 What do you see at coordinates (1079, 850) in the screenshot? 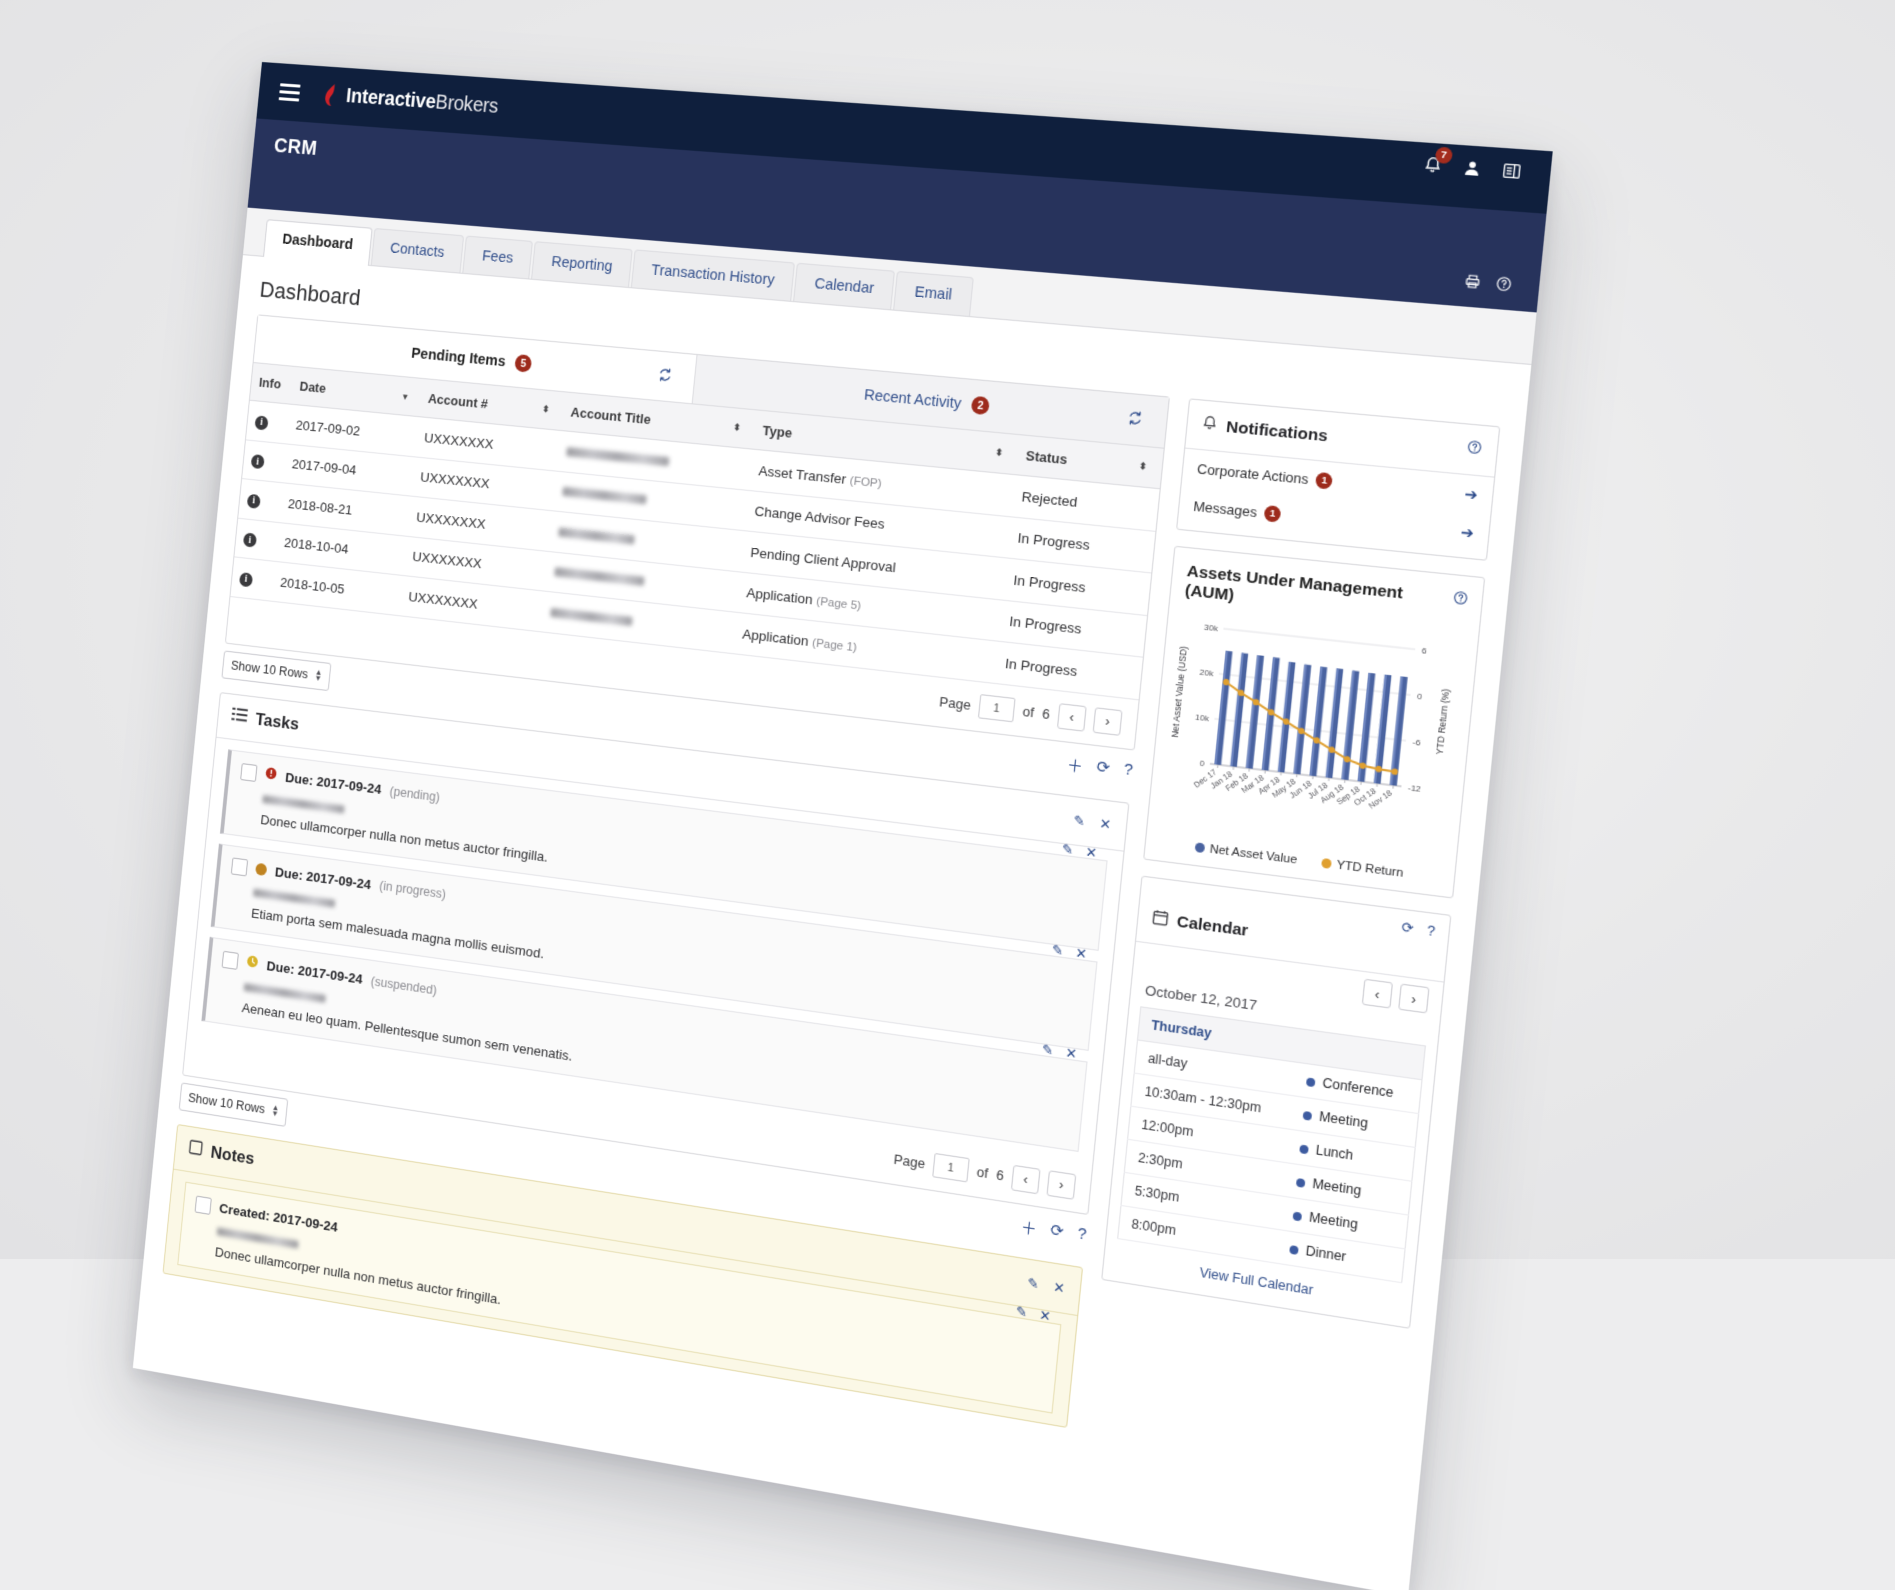
I see `task-item-tools: ✎✕` at bounding box center [1079, 850].